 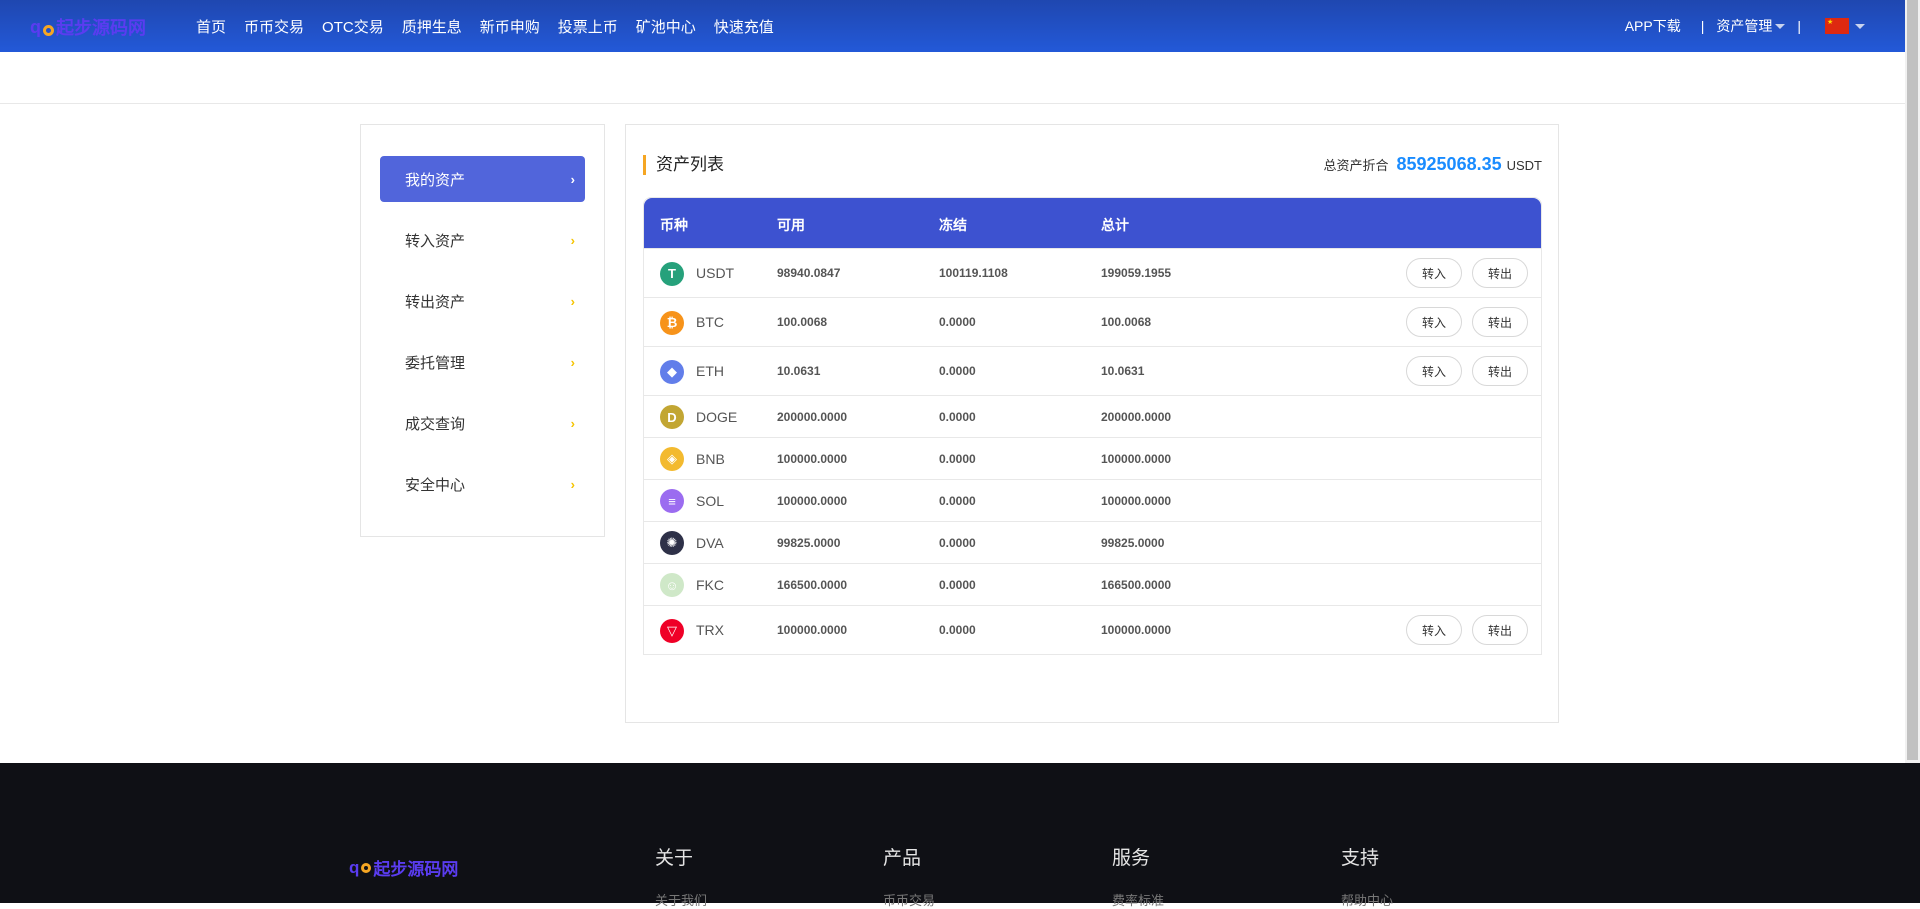 I want to click on footer-column: 服务 费率标准, so click(x=1138, y=876).